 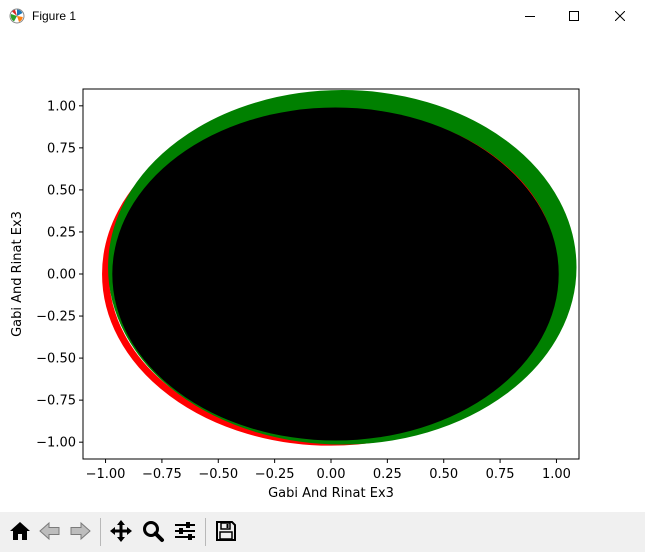 I want to click on sliders-icon, so click(x=185, y=531).